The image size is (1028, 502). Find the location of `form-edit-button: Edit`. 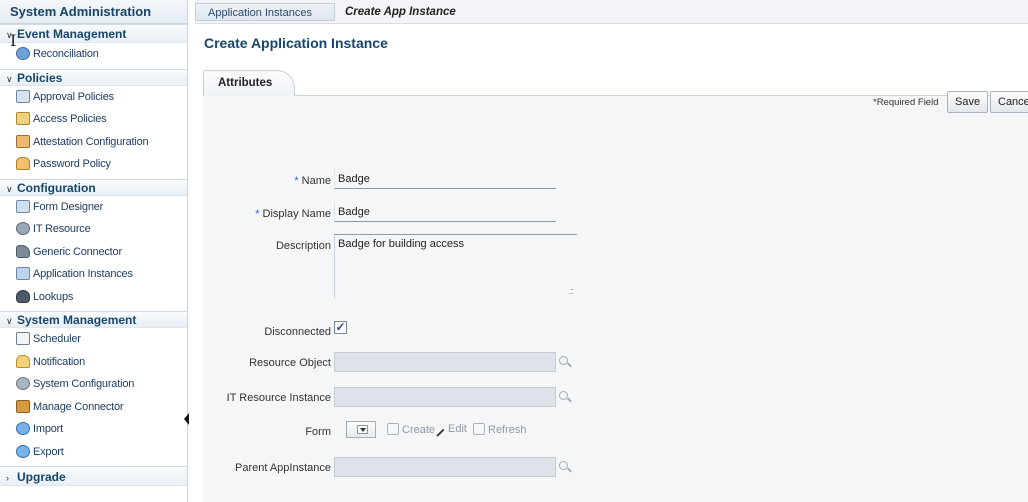

form-edit-button: Edit is located at coordinates (451, 430).